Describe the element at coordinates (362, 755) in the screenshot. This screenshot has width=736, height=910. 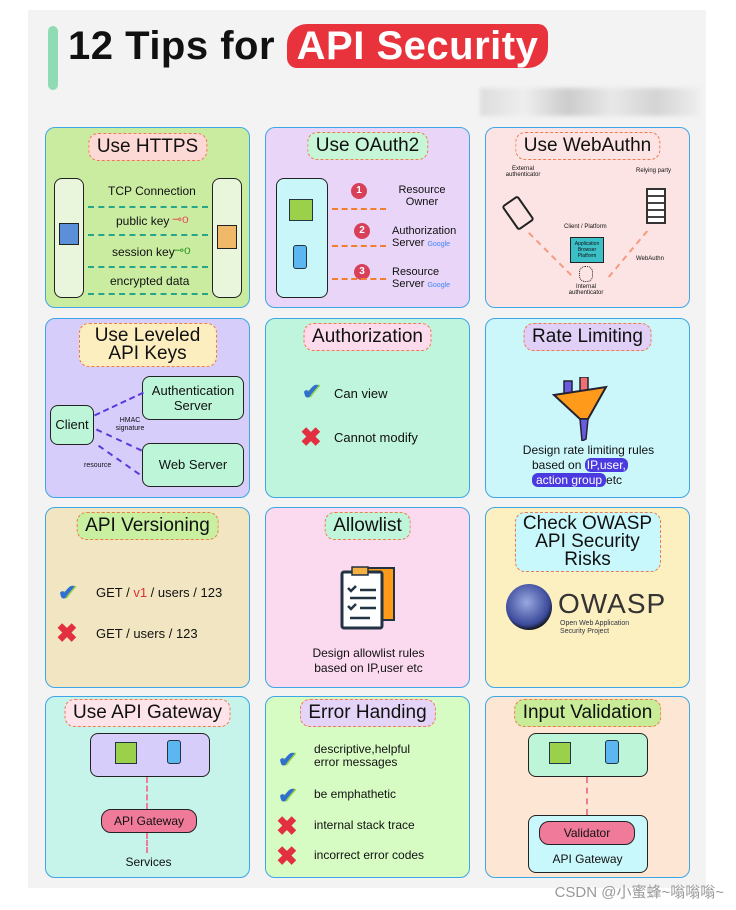
I see `error-do: descriptive,helpful error messages` at that location.